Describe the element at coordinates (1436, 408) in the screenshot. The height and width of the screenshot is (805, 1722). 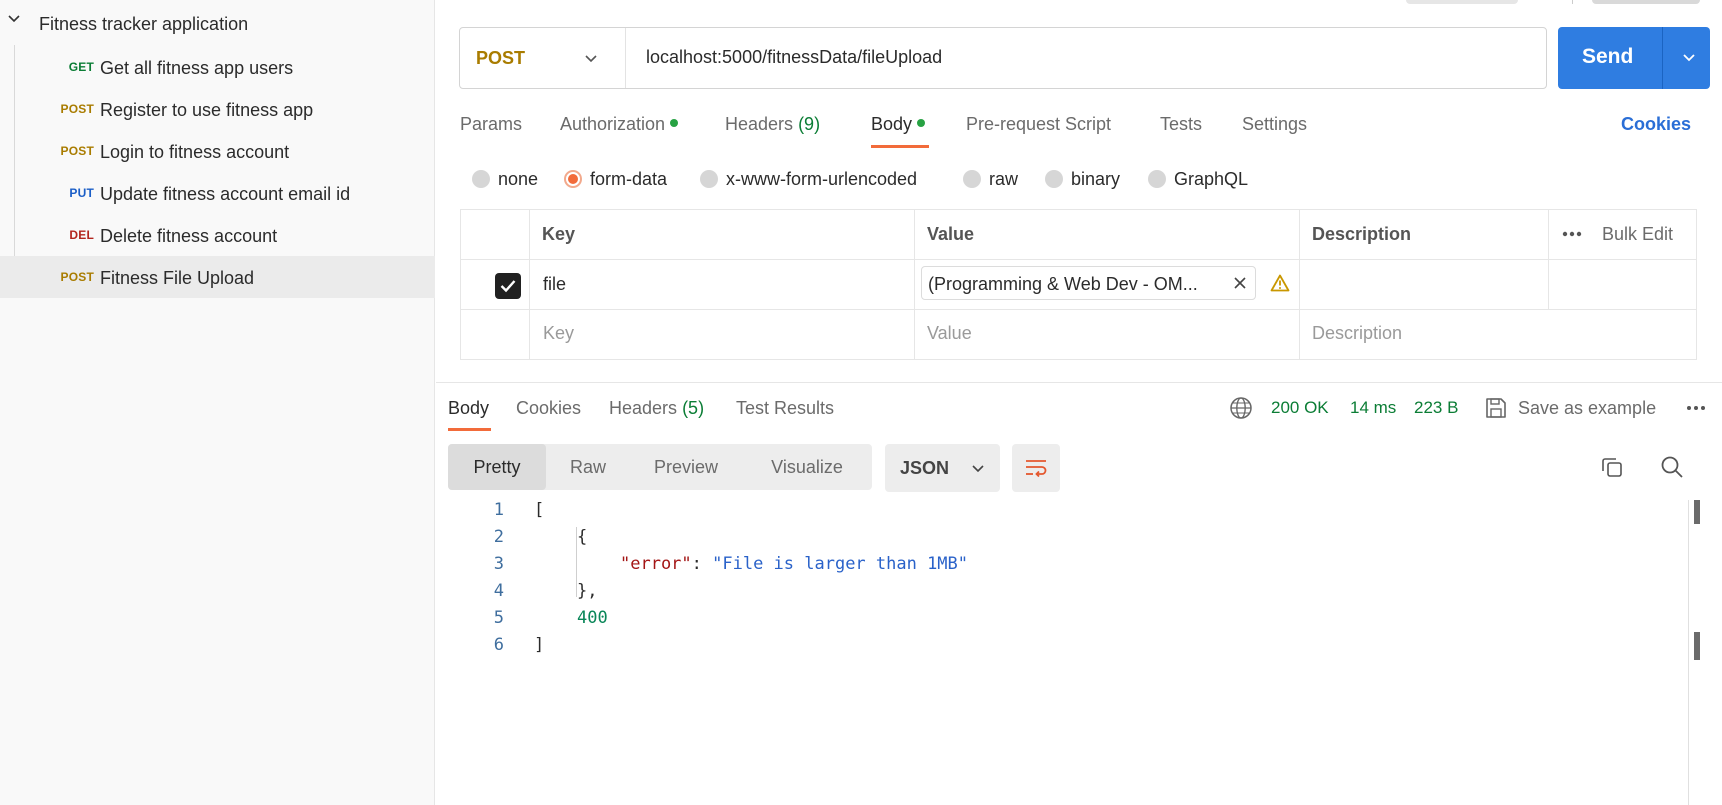
I see `response-size: 223 B` at that location.